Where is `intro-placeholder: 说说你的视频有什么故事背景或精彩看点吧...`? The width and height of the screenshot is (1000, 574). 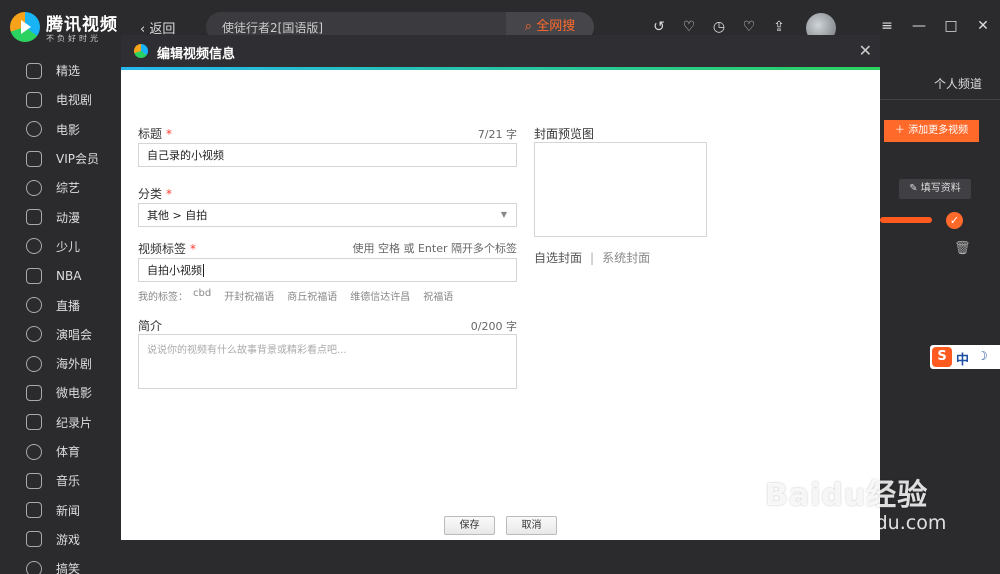 intro-placeholder: 说说你的视频有什么故事背景或精彩看点吧... is located at coordinates (247, 350).